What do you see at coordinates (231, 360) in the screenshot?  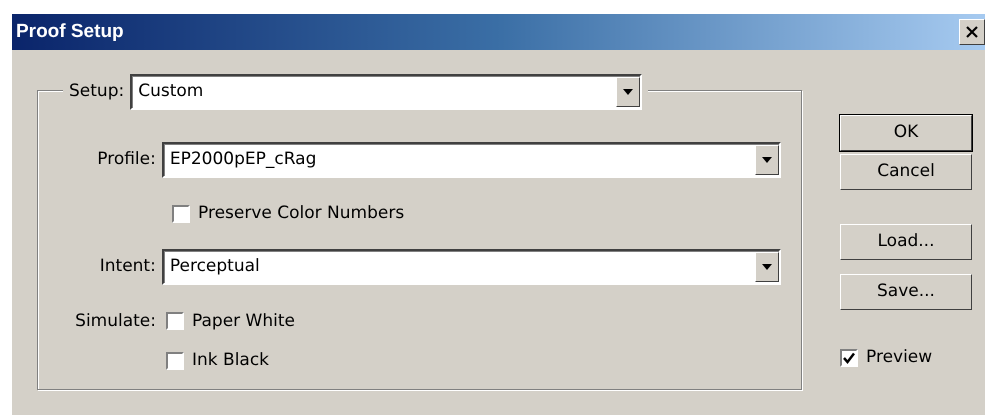 I see `checkbox-label: Ink Black` at bounding box center [231, 360].